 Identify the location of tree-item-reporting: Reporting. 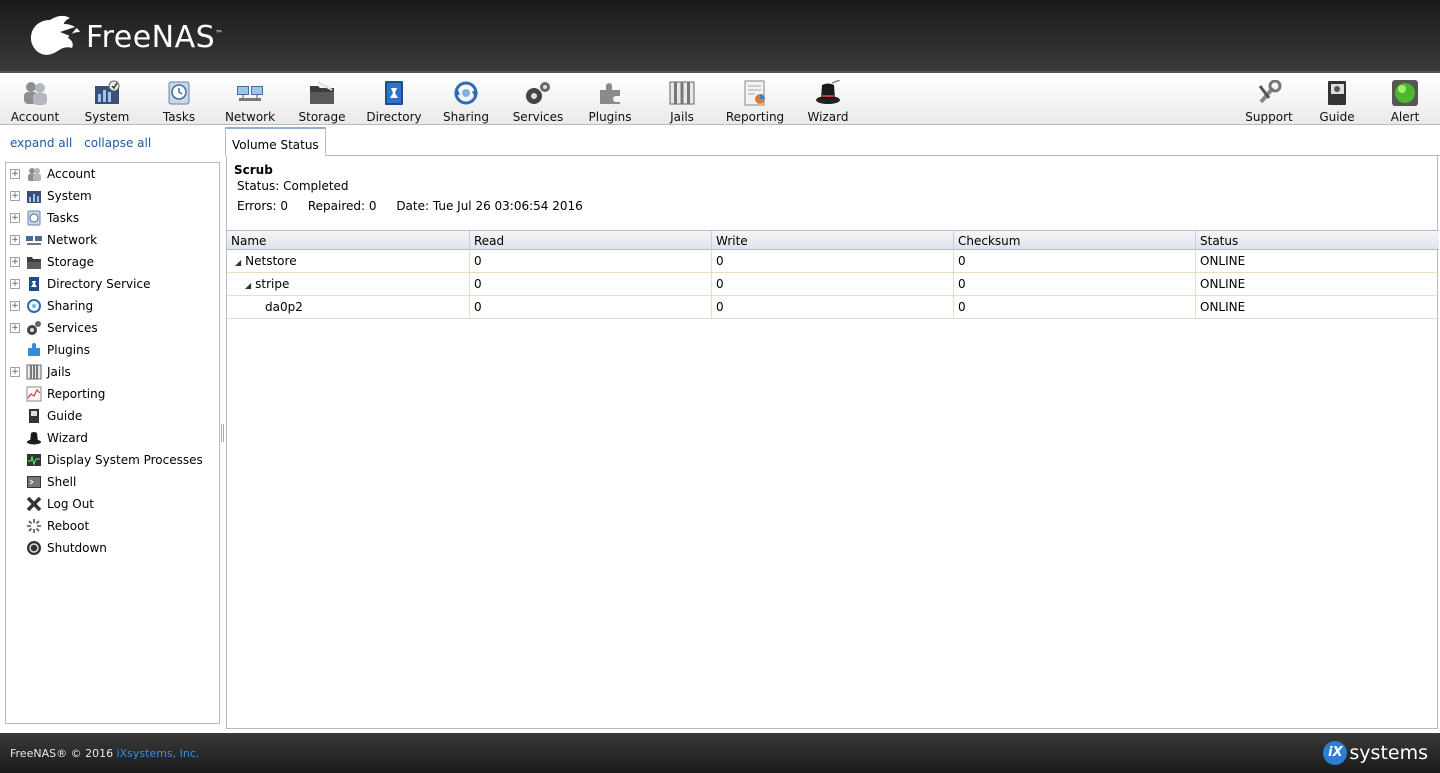
(112, 394).